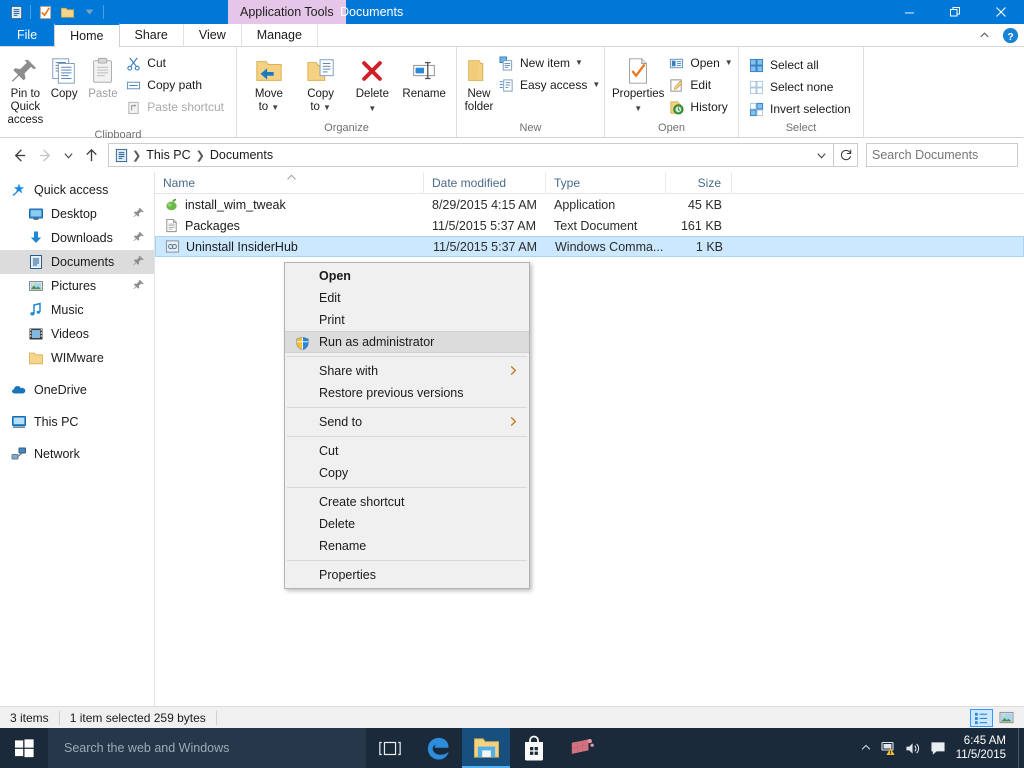  I want to click on close-button, so click(1001, 12).